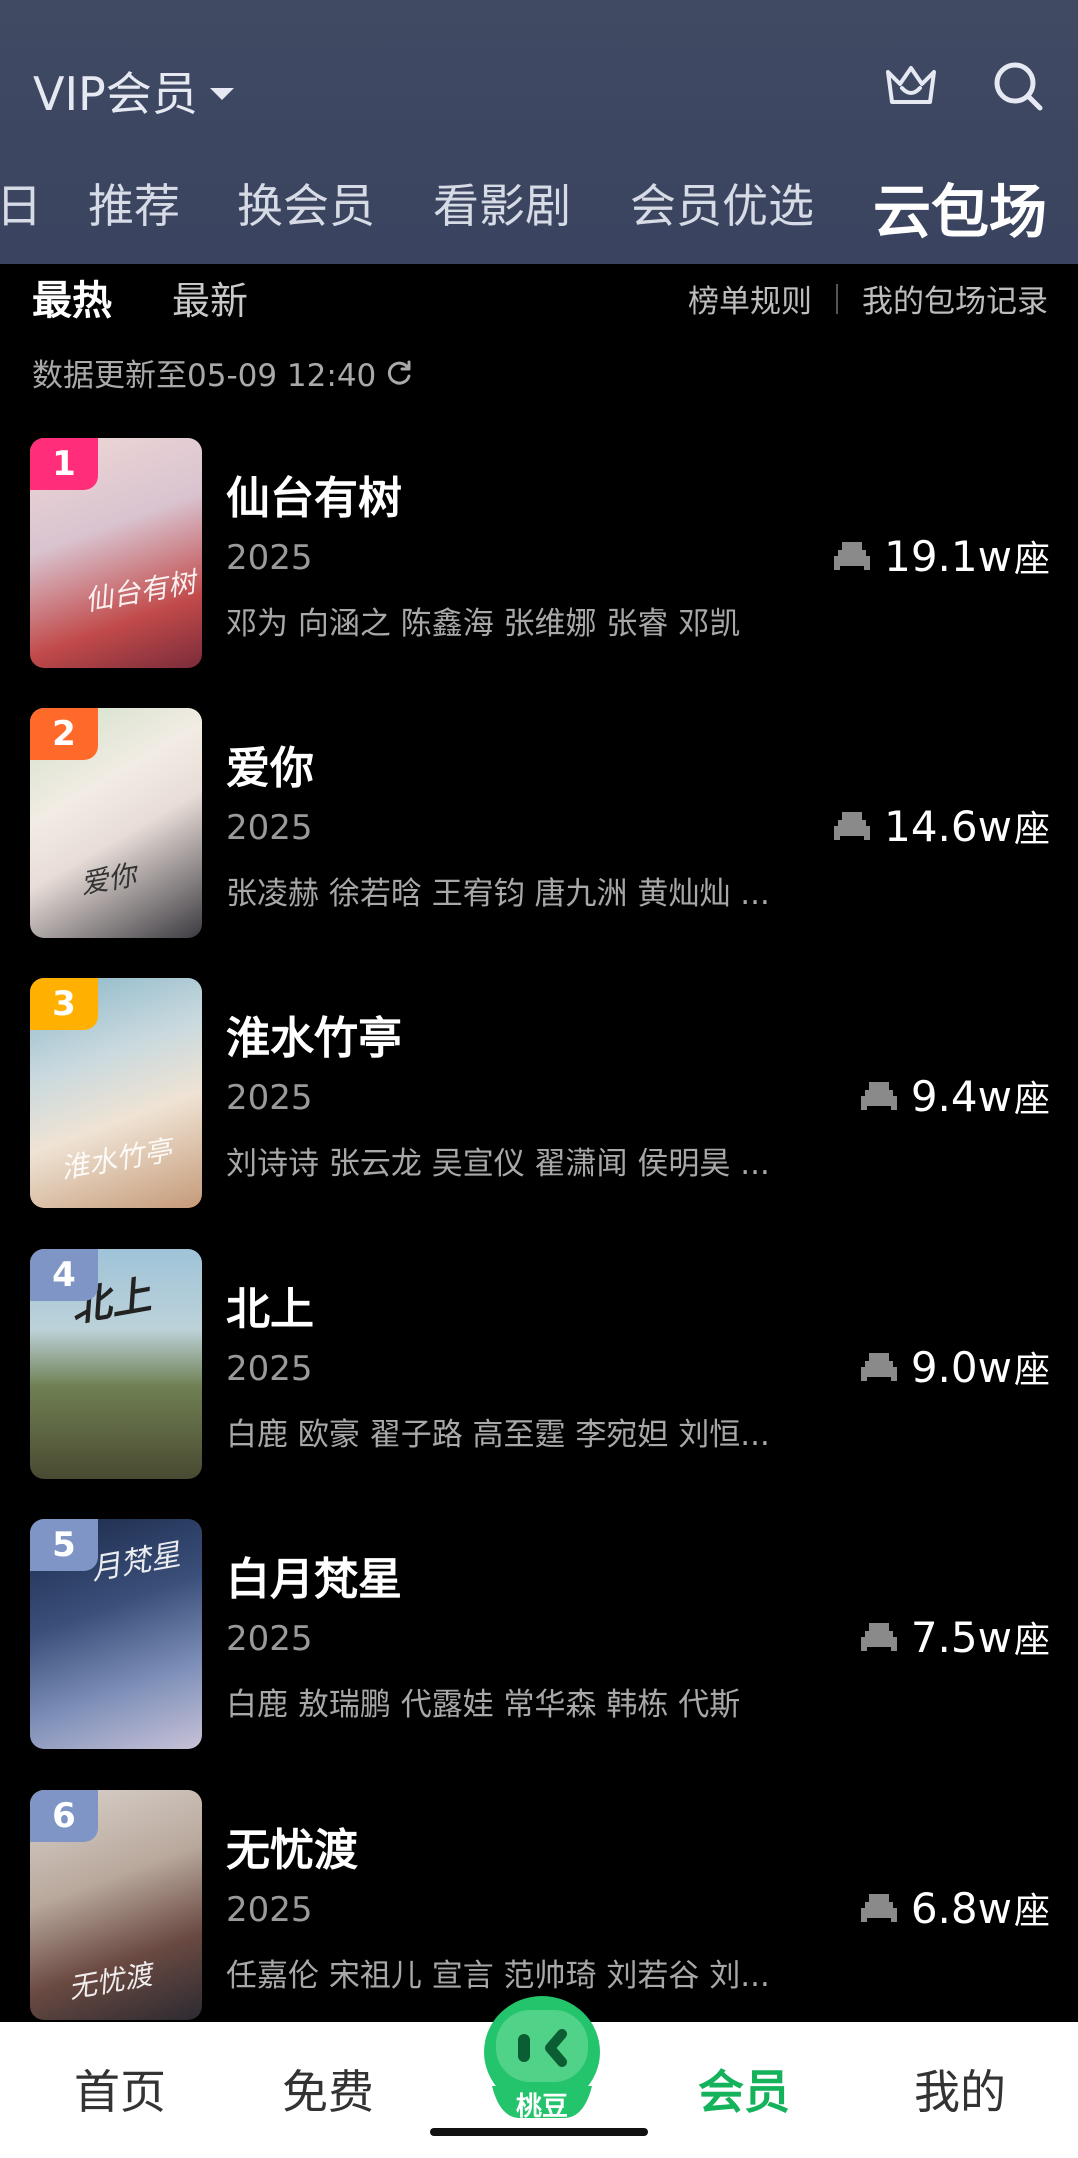  What do you see at coordinates (399, 373) in the screenshot?
I see `refresh-icon` at bounding box center [399, 373].